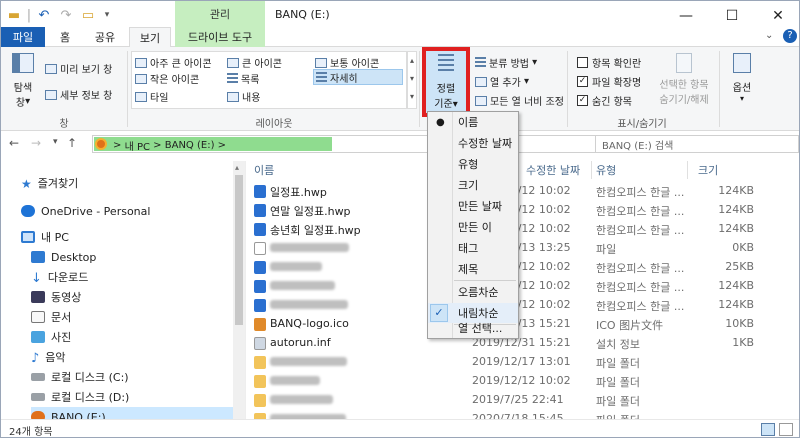 This screenshot has height=438, width=800. I want to click on nav-item-documents: 문서, so click(51, 317).